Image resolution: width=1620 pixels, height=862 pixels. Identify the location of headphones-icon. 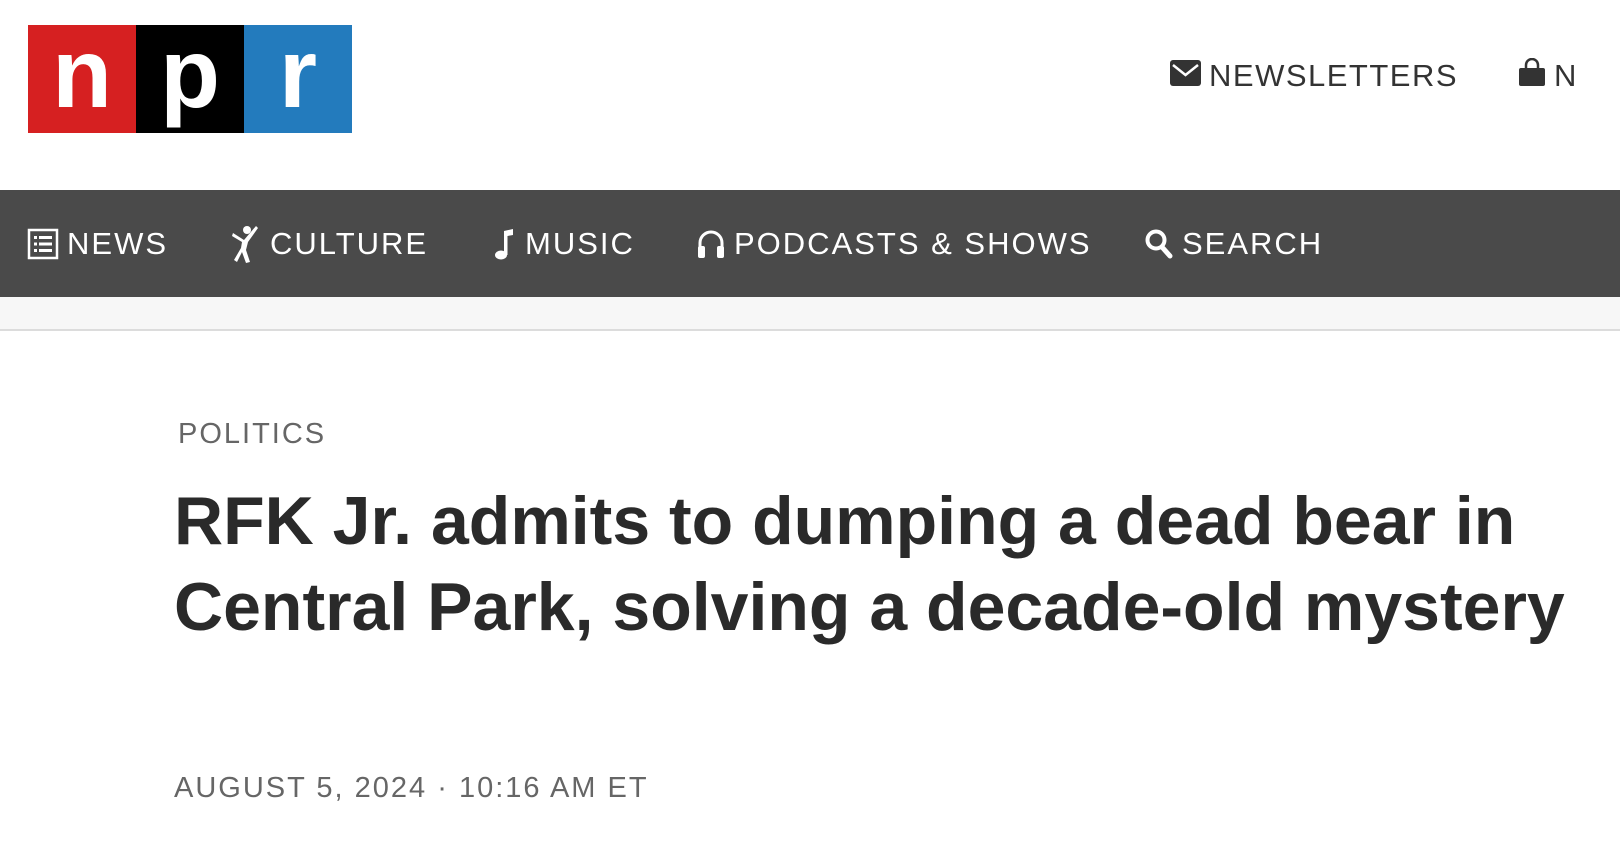
(711, 244).